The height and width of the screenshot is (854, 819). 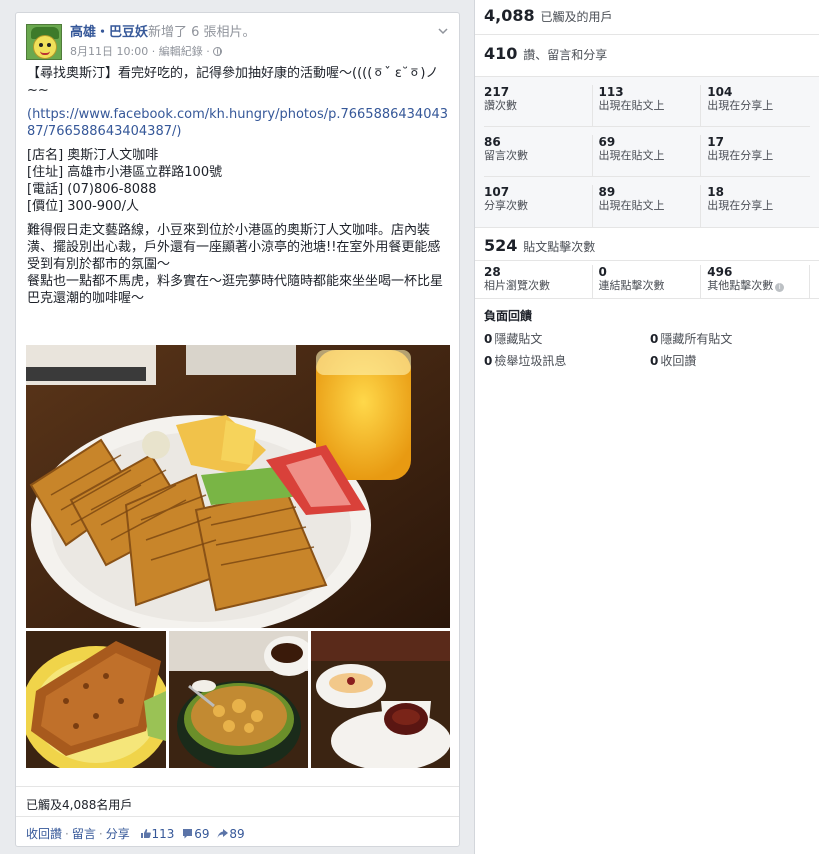 What do you see at coordinates (715, 192) in the screenshot?
I see `stat-value: 18` at bounding box center [715, 192].